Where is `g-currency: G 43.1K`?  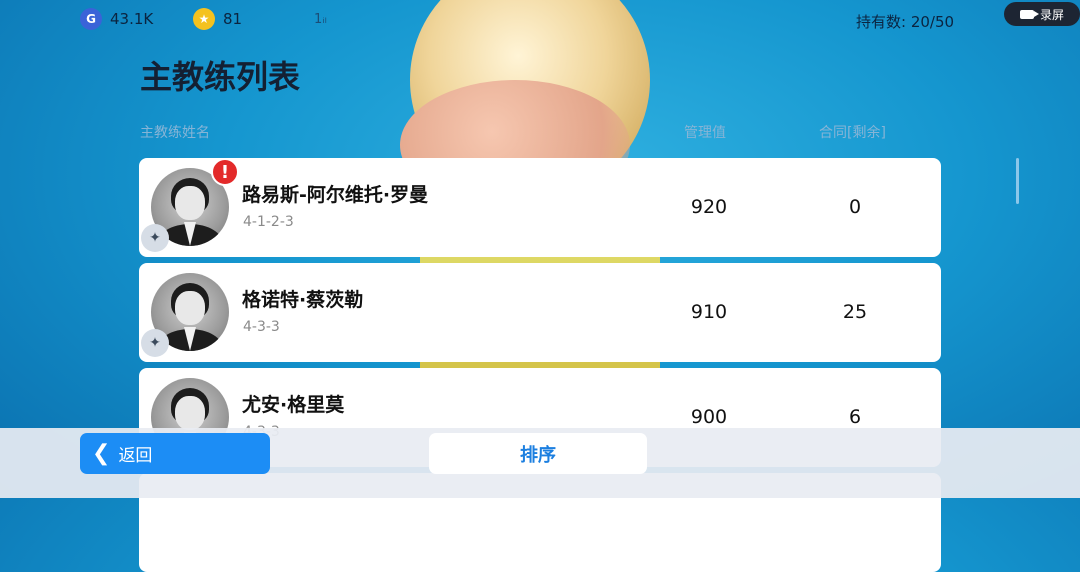
g-currency: G 43.1K is located at coordinates (116, 19).